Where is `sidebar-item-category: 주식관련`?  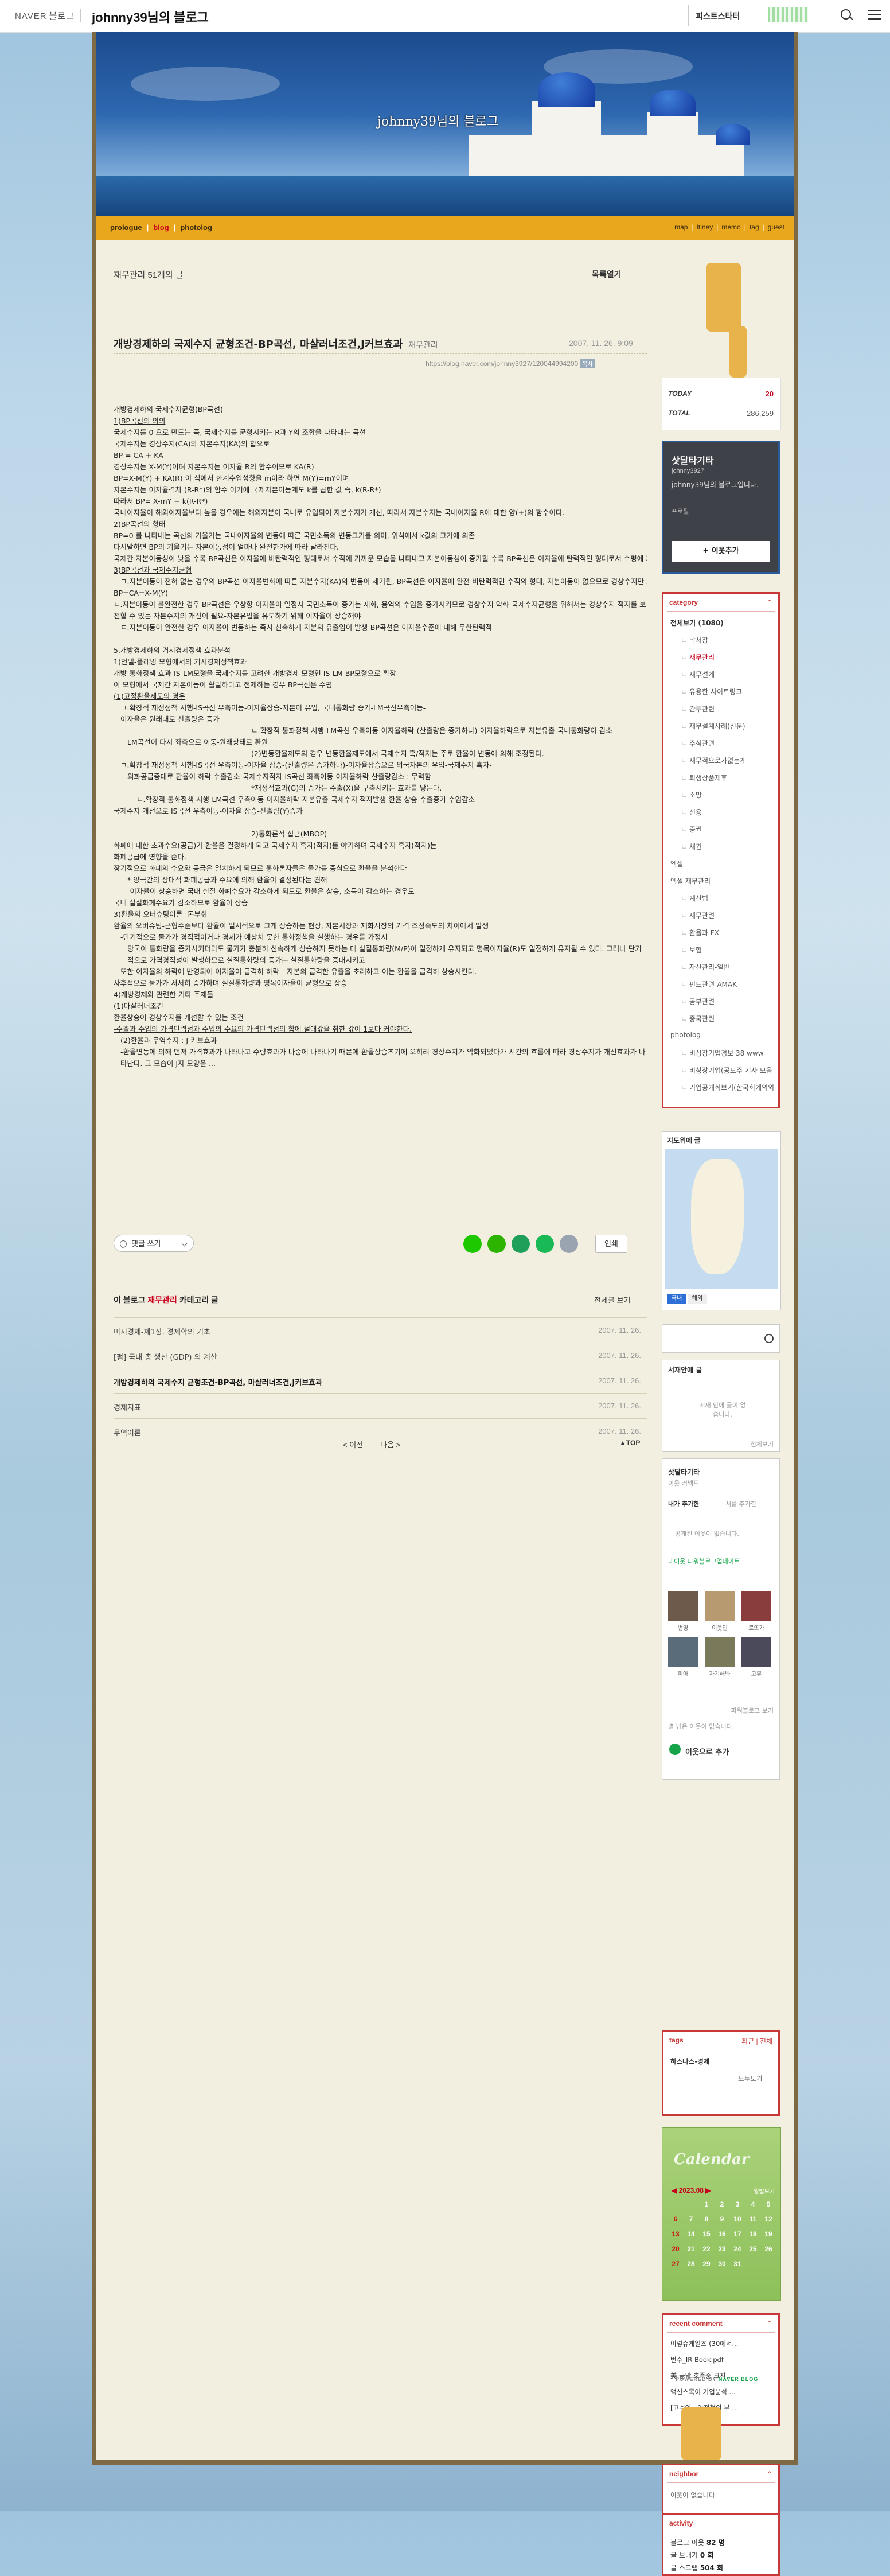
sidebar-item-category: 주식관련 is located at coordinates (698, 743).